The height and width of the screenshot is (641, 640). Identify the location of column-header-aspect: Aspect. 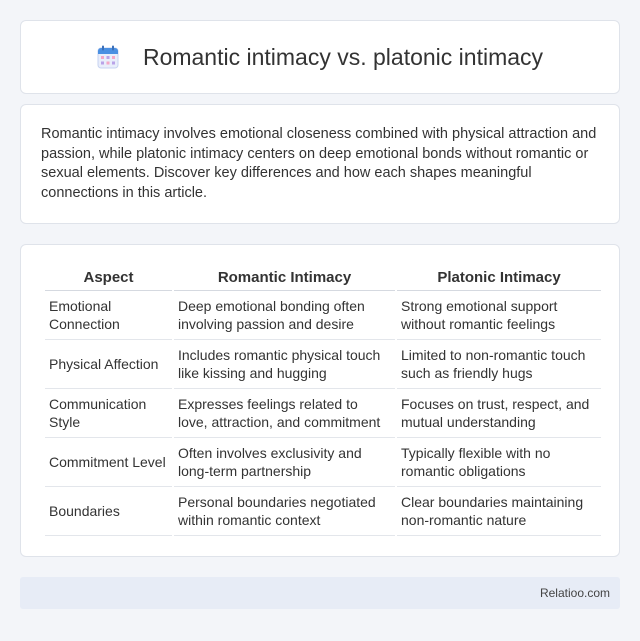
(108, 279).